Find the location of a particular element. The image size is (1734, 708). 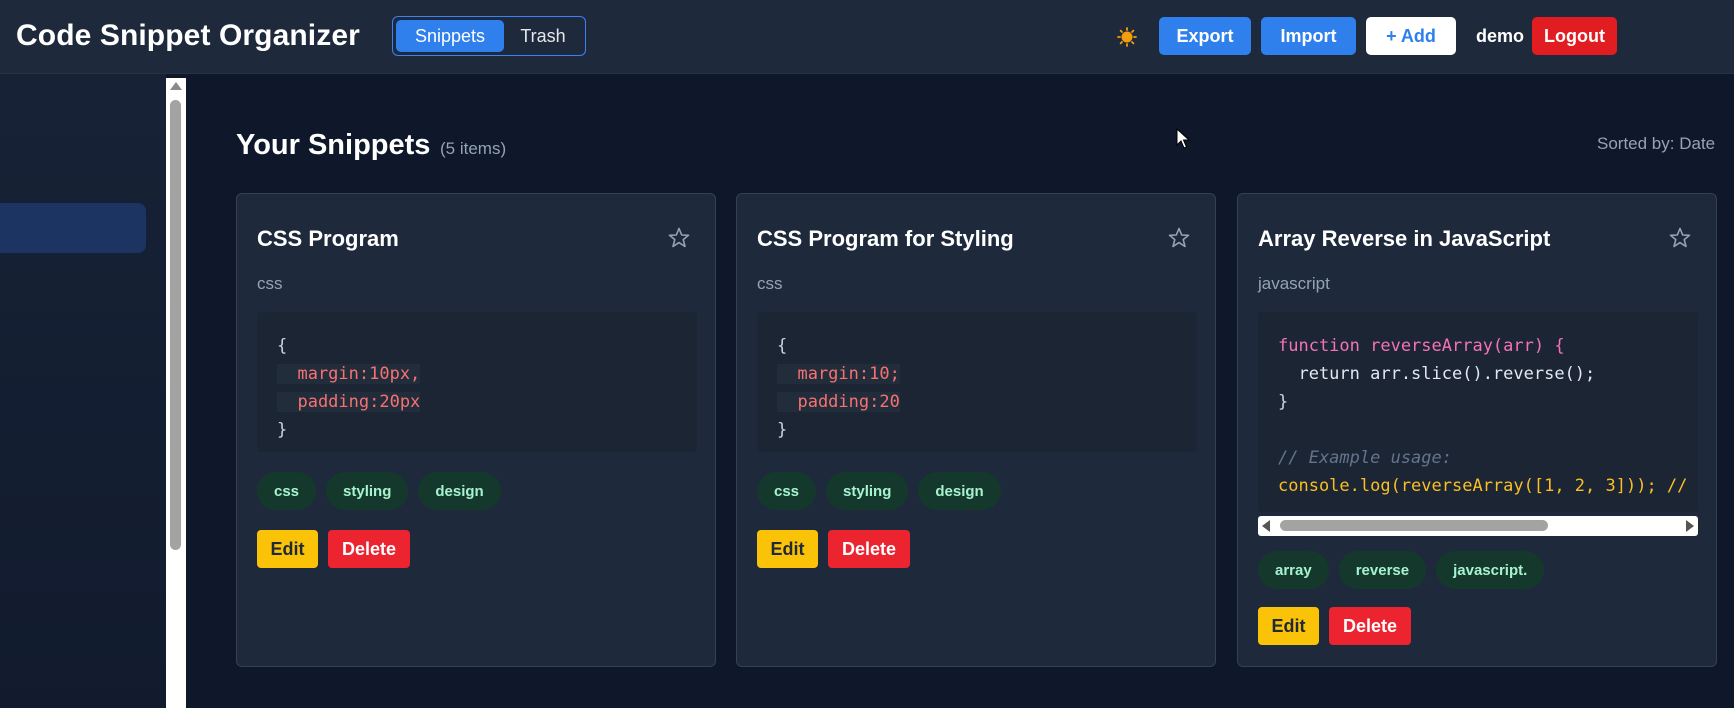

code-block: { margin:10; padding:20 } is located at coordinates (977, 382).